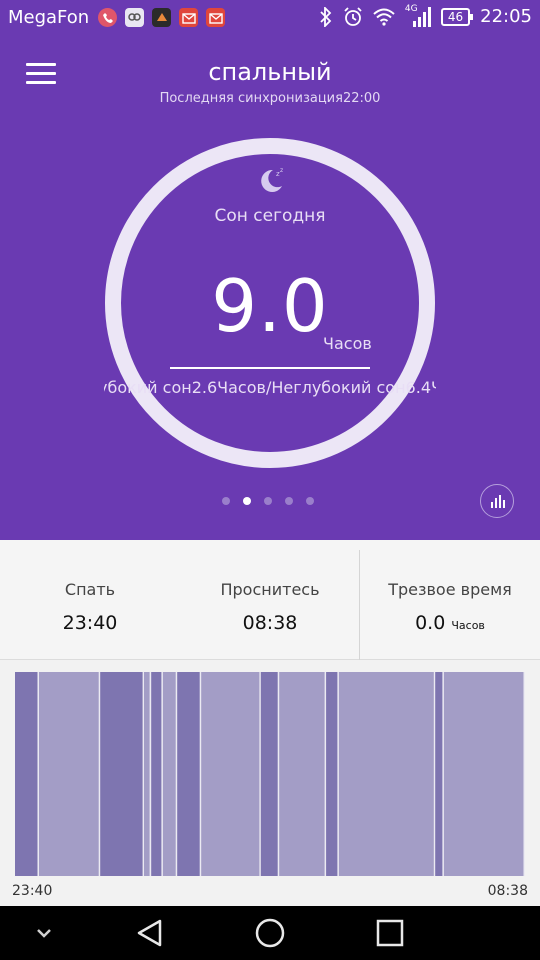 Image resolution: width=540 pixels, height=960 pixels. What do you see at coordinates (353, 16) in the screenshot?
I see `alarm-icon` at bounding box center [353, 16].